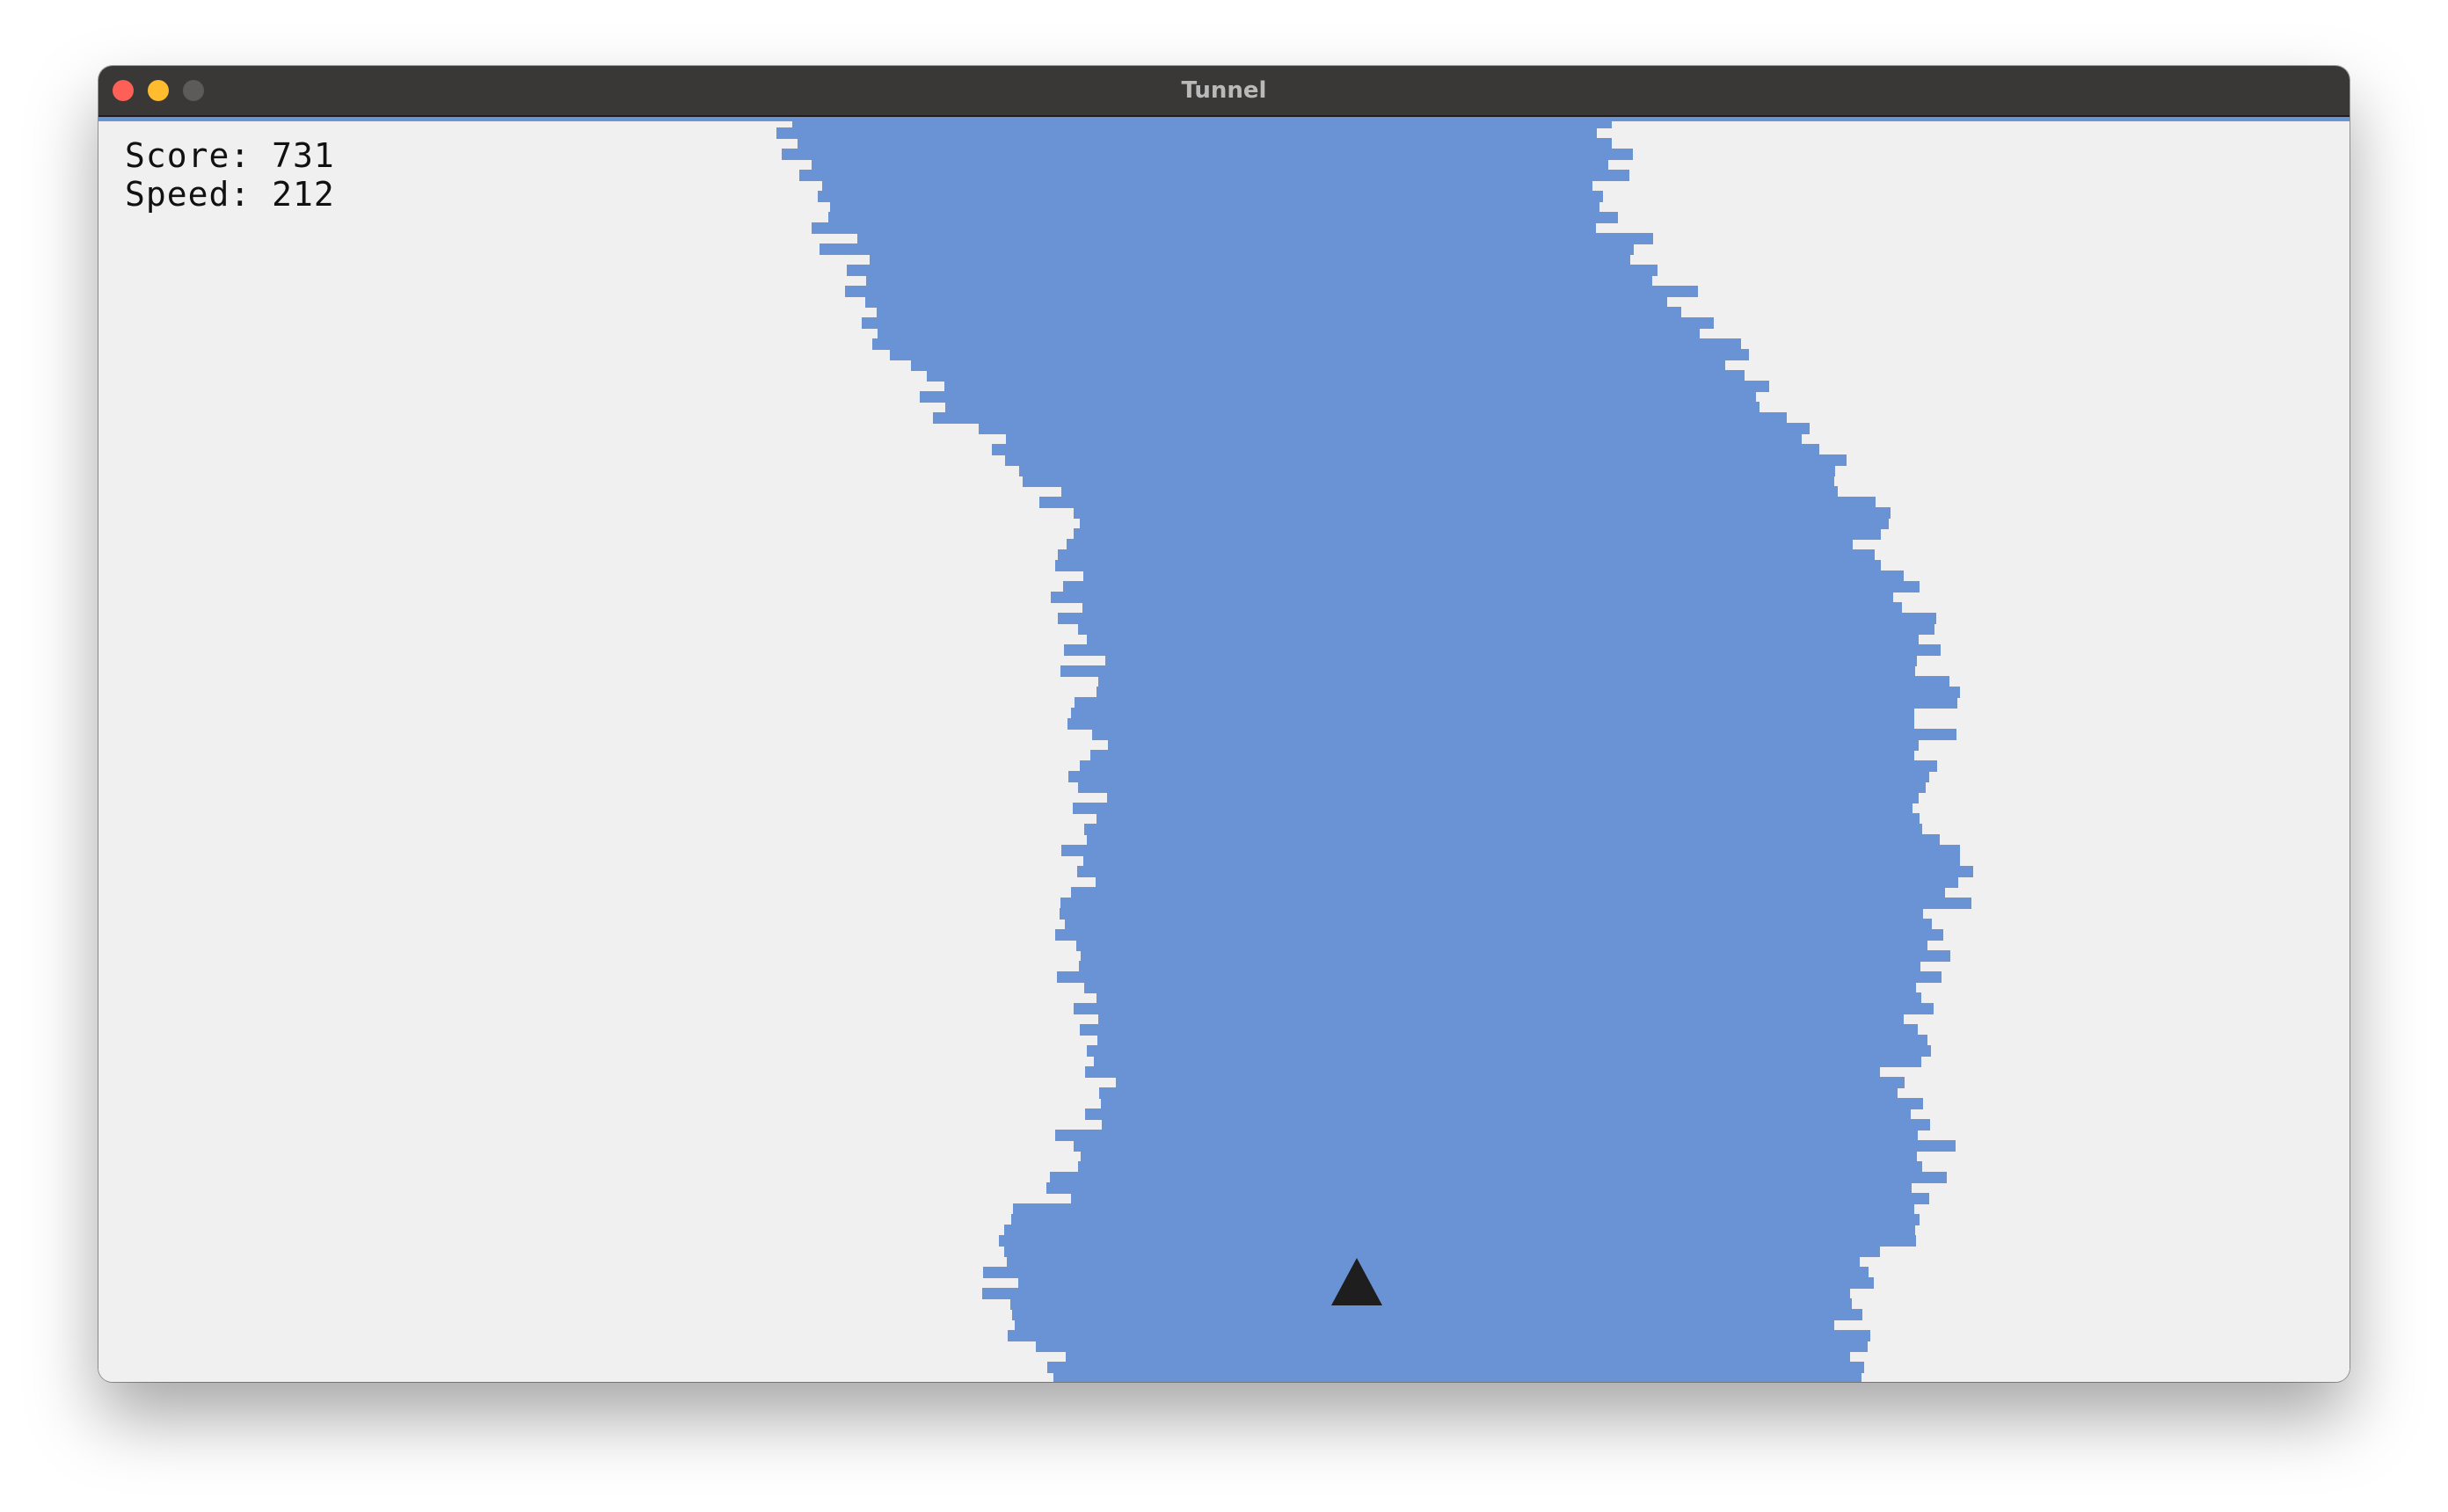  I want to click on hud: Score: 731 Speed: 212, so click(230, 175).